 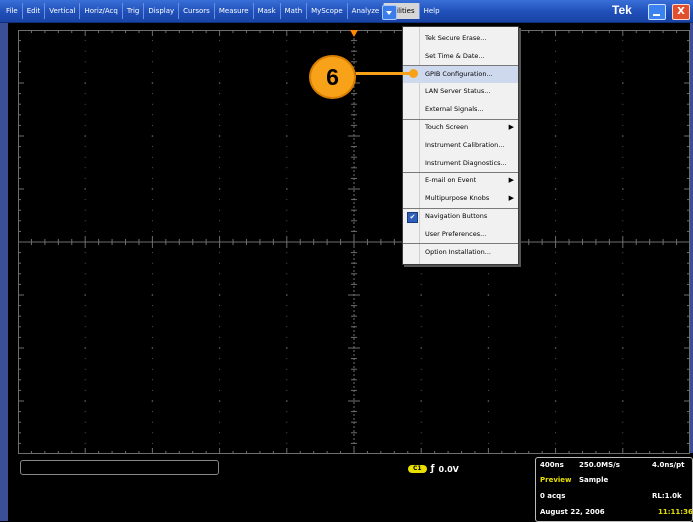 What do you see at coordinates (389, 12) in the screenshot?
I see `menu-dropdown-button` at bounding box center [389, 12].